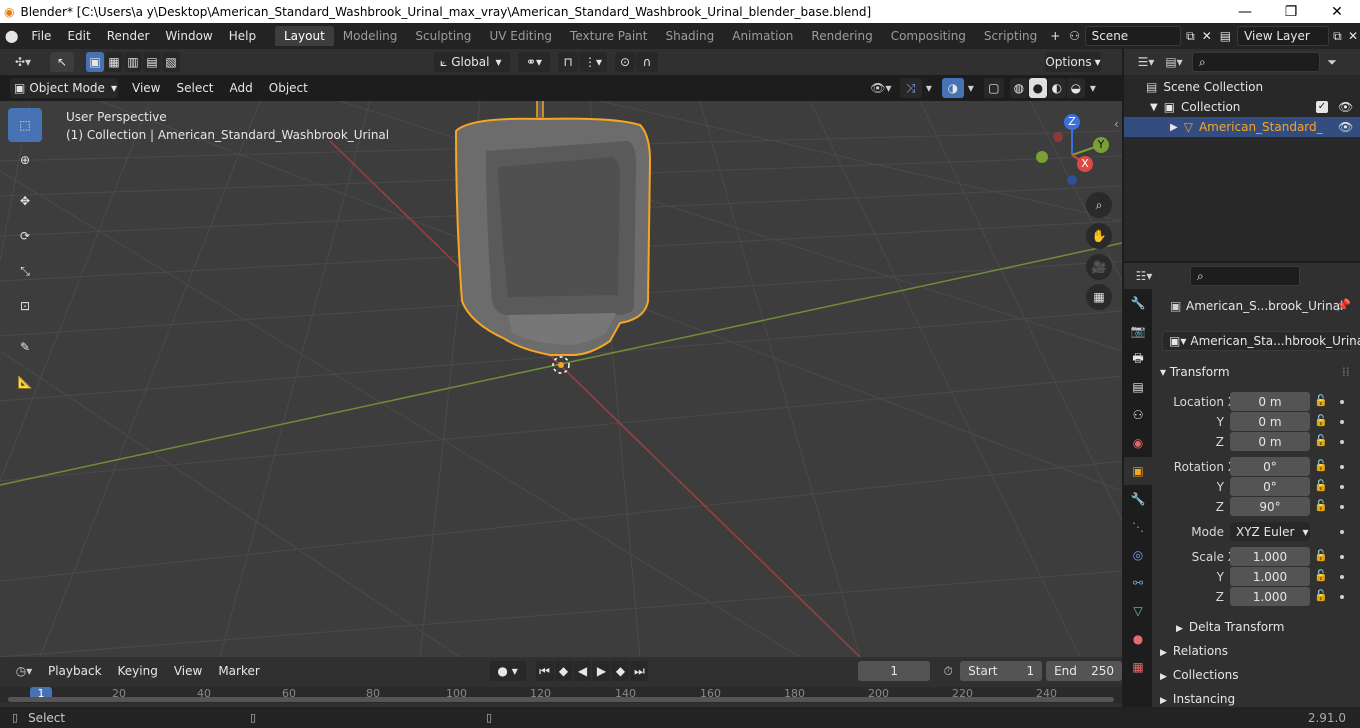 The image size is (1360, 728). I want to click on tool-scale-icon: ⤡, so click(25, 271).